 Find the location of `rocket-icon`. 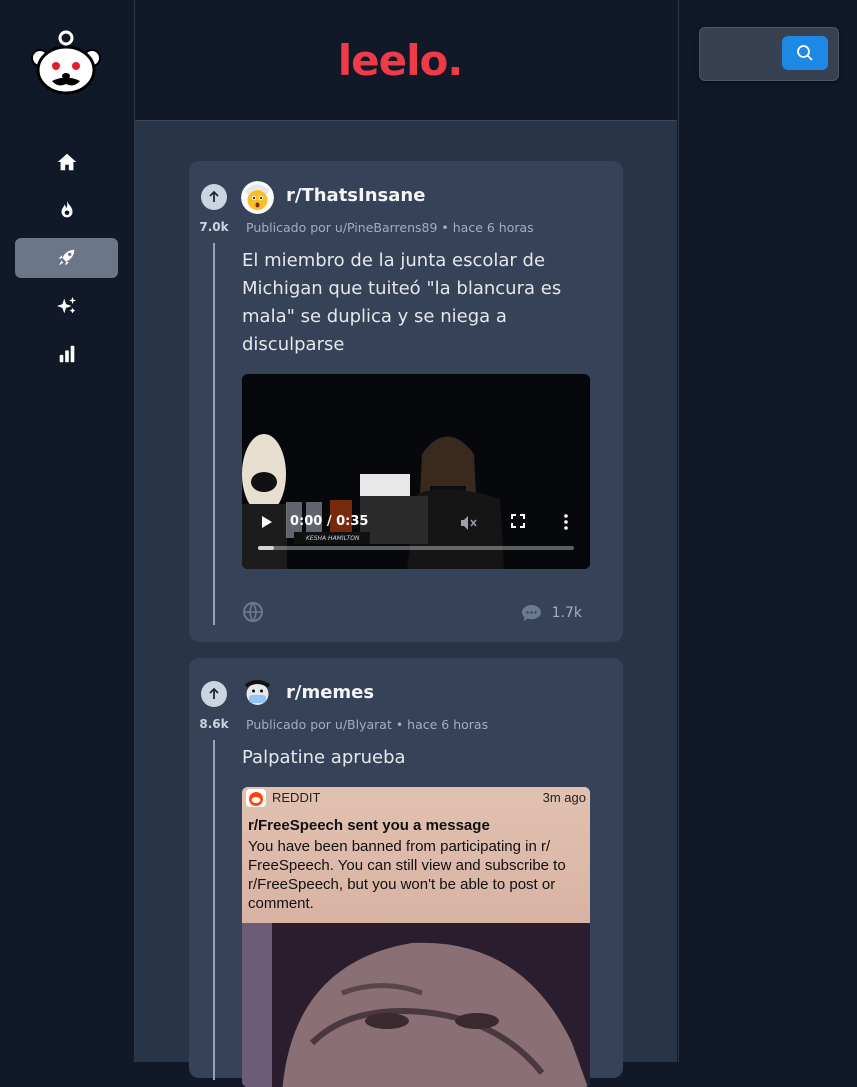

rocket-icon is located at coordinates (66, 257).